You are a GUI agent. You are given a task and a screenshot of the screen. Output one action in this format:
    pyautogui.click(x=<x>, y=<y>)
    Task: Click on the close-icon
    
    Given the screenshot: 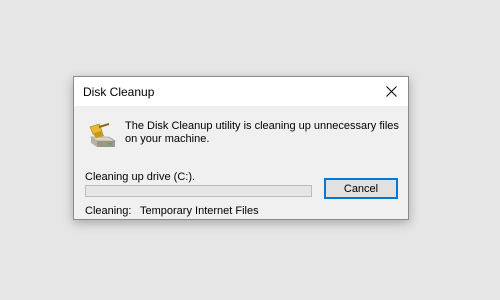 What is the action you would take?
    pyautogui.click(x=391, y=91)
    